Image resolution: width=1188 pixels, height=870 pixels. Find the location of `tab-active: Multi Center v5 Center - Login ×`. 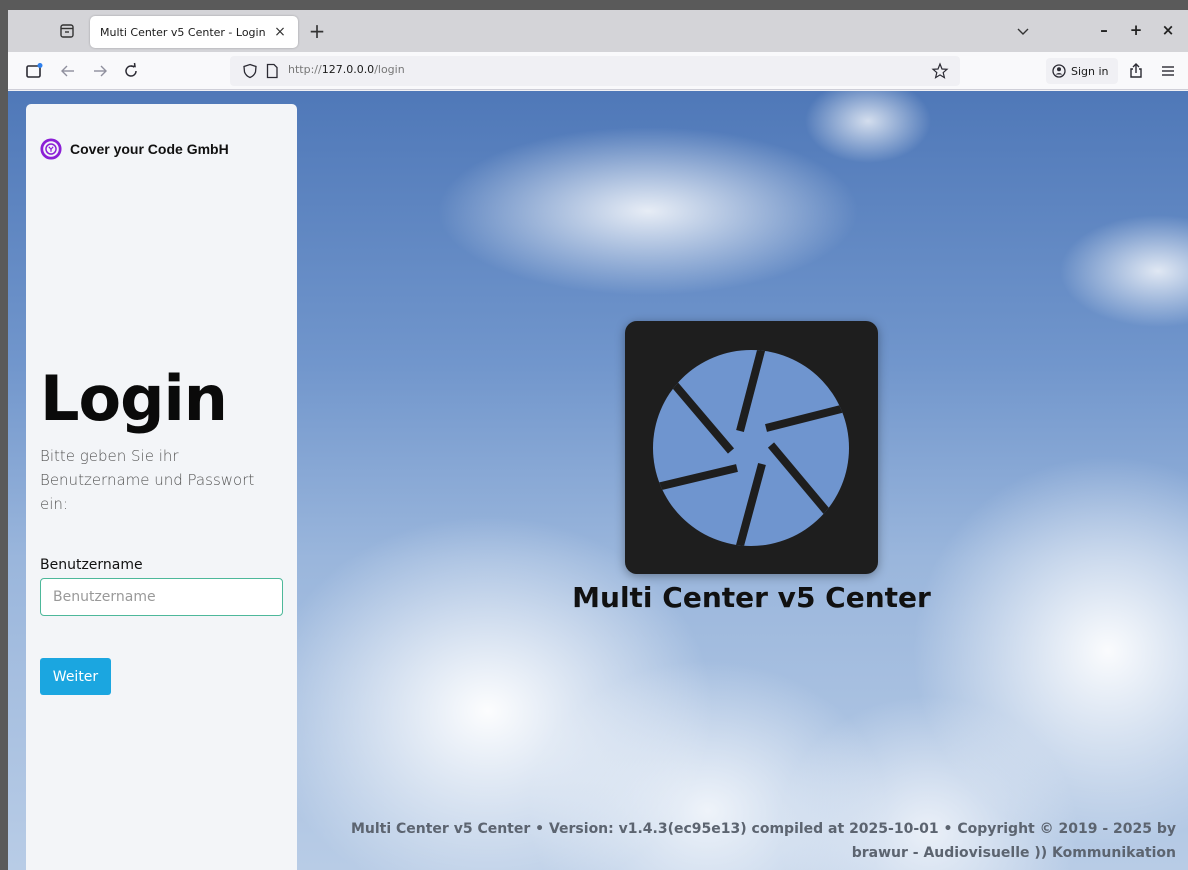

tab-active: Multi Center v5 Center - Login × is located at coordinates (194, 32).